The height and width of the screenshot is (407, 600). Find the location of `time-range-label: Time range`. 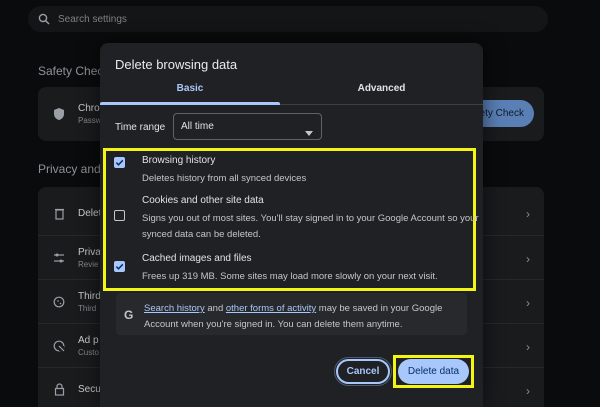

time-range-label: Time range is located at coordinates (140, 127).